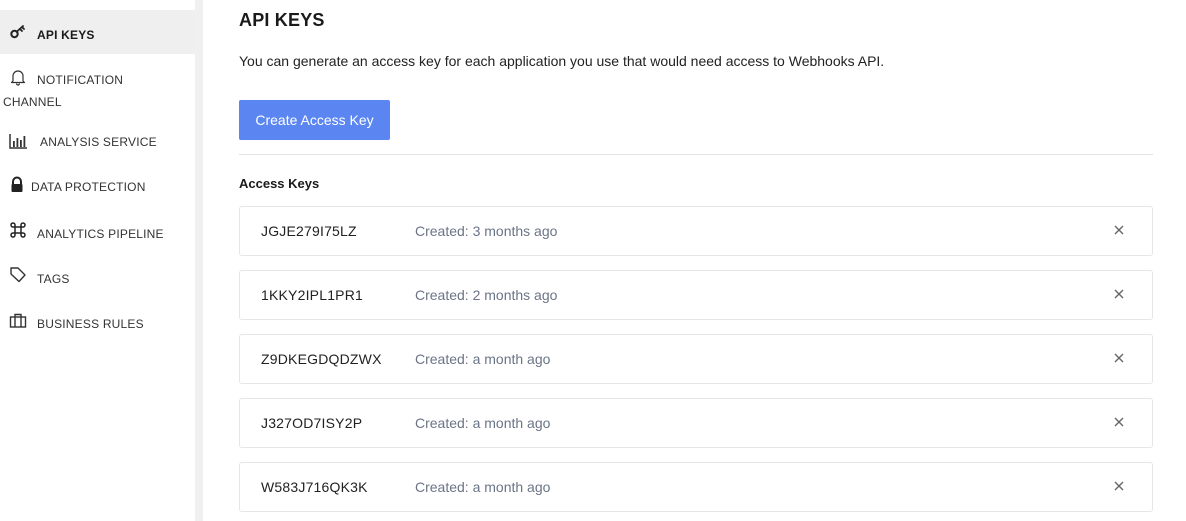 The height and width of the screenshot is (521, 1186). I want to click on sidebar-item-business-rules: BUSINESS RULES, so click(97, 325).